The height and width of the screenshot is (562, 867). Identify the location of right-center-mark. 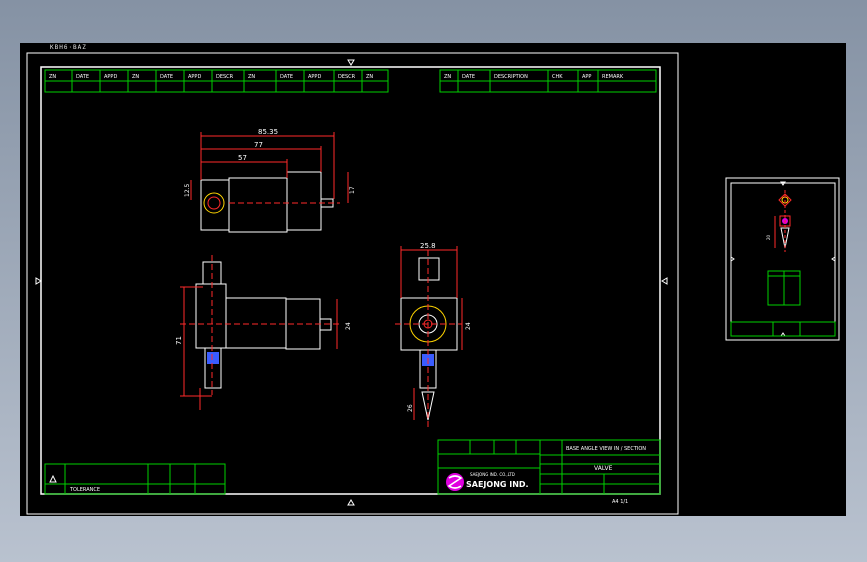
(664, 281).